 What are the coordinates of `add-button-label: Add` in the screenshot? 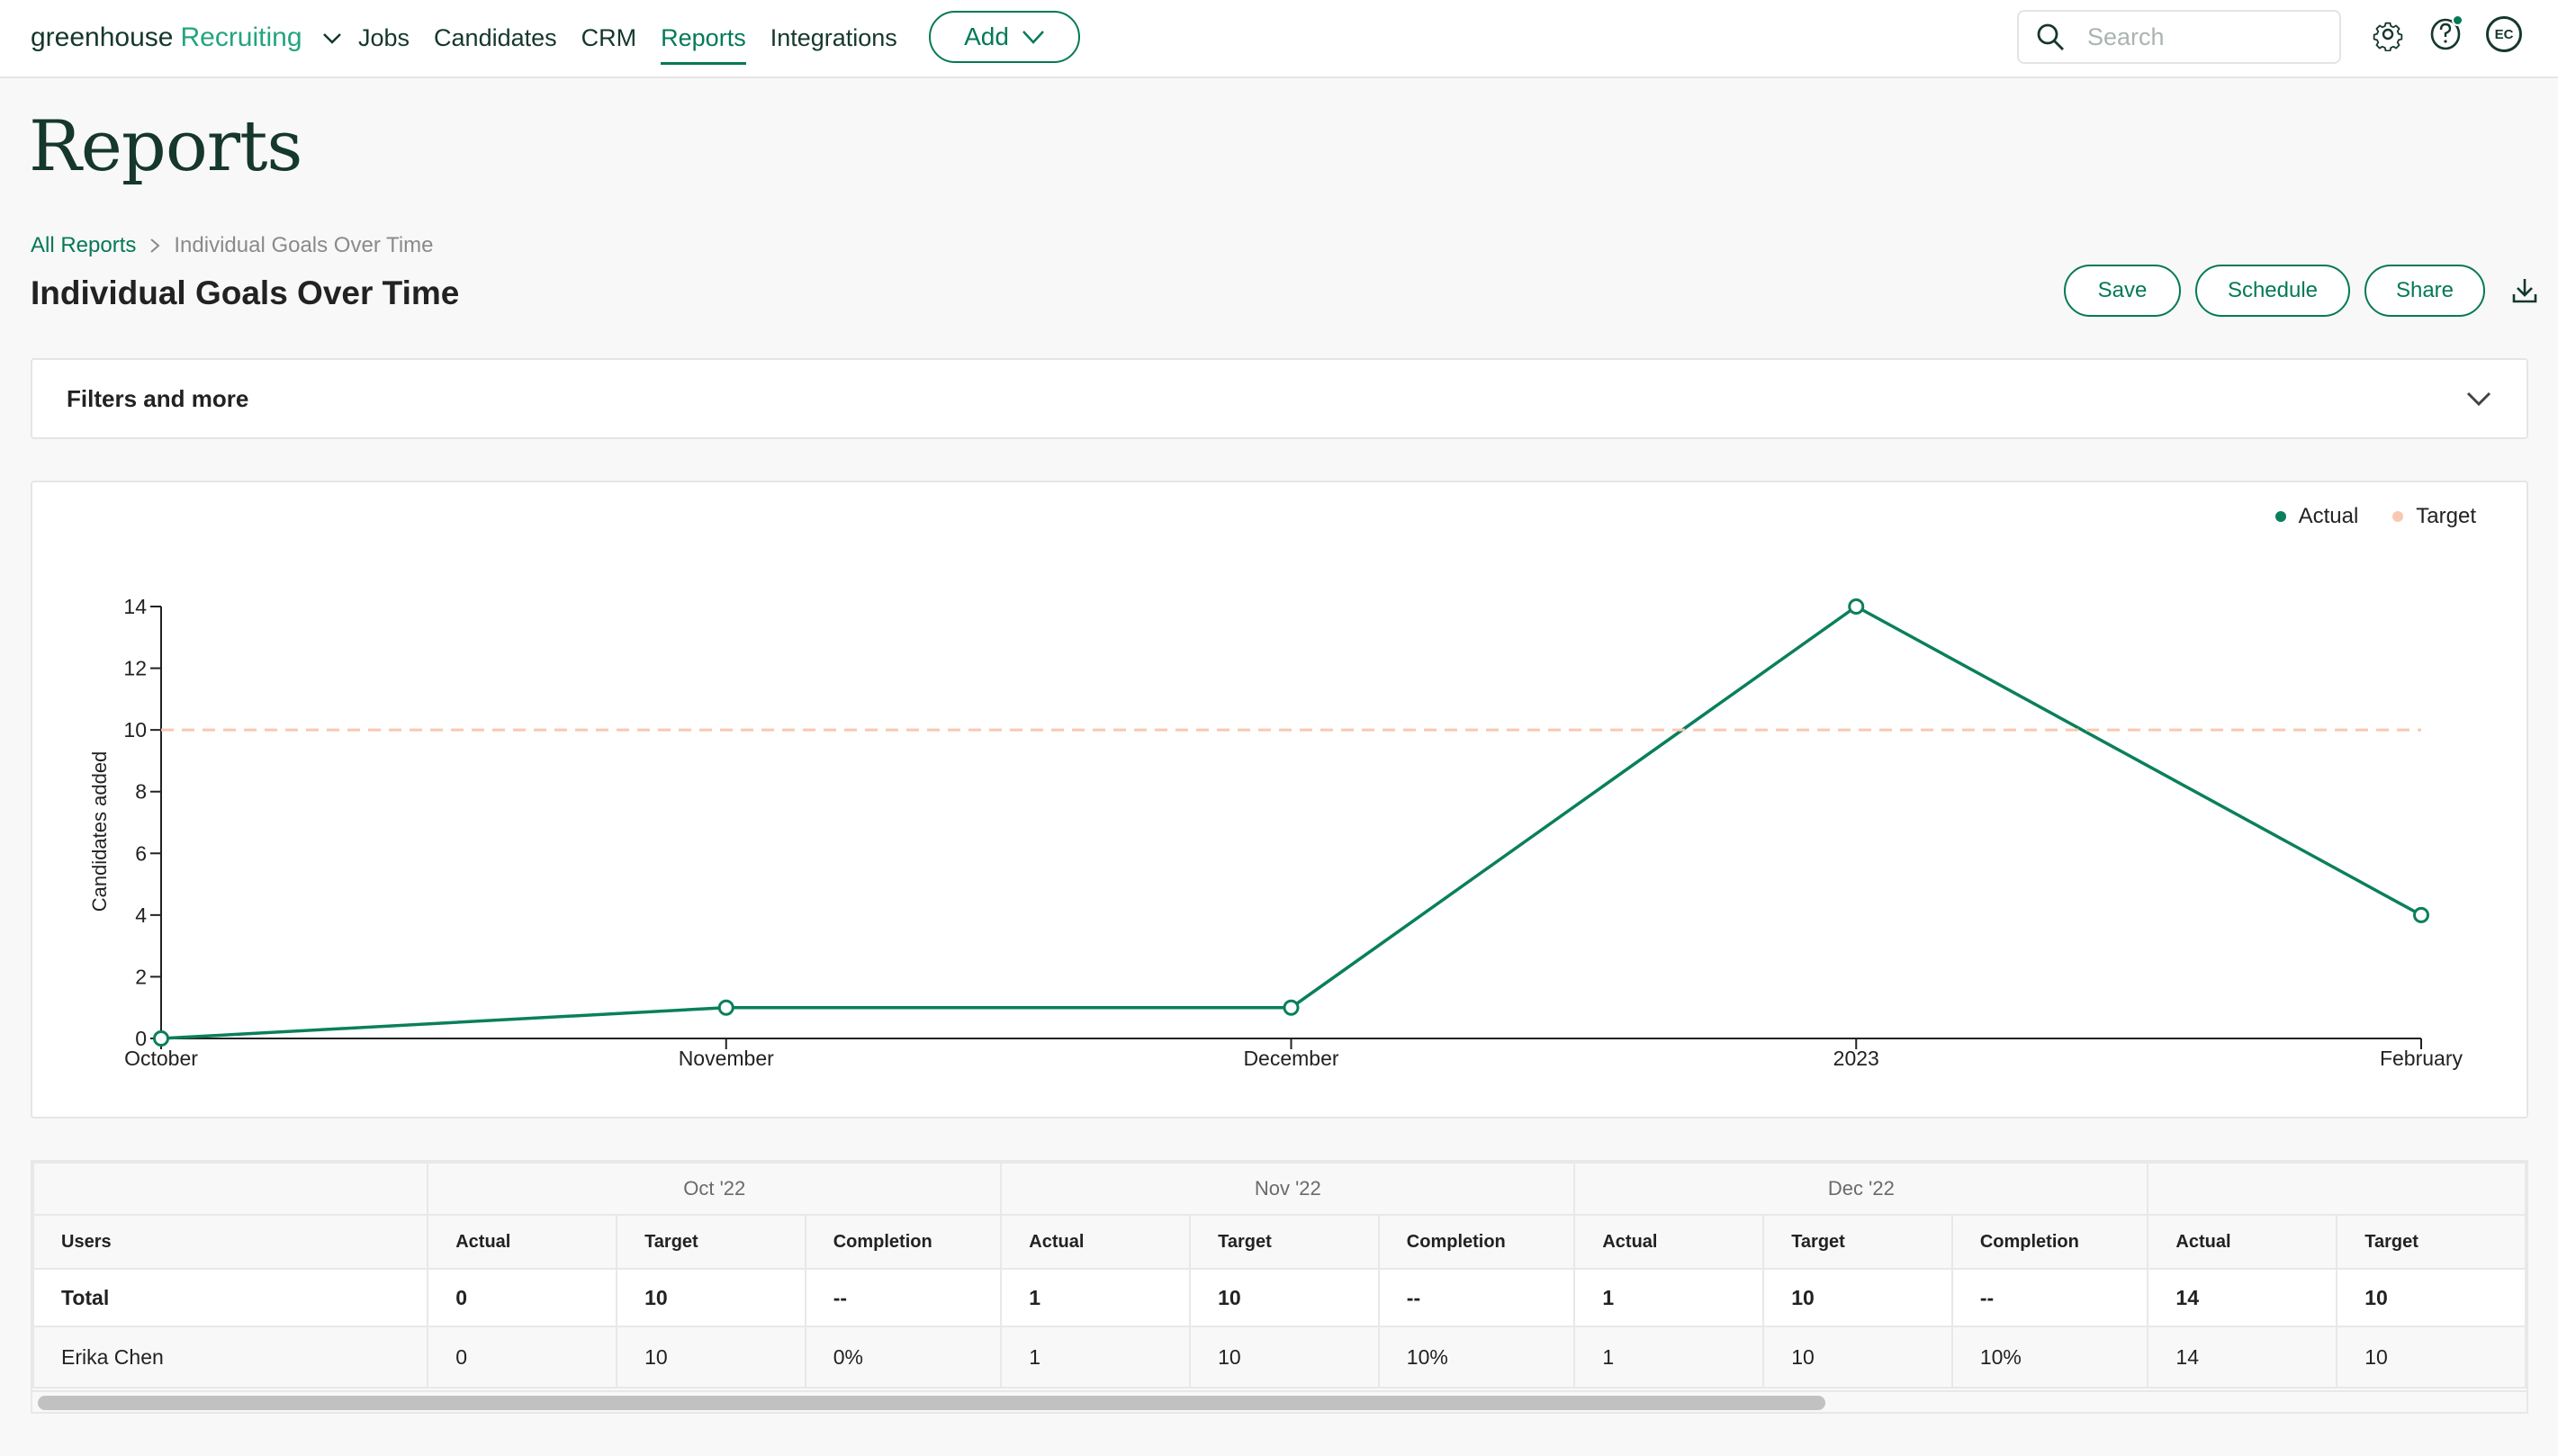 It's located at (986, 36).